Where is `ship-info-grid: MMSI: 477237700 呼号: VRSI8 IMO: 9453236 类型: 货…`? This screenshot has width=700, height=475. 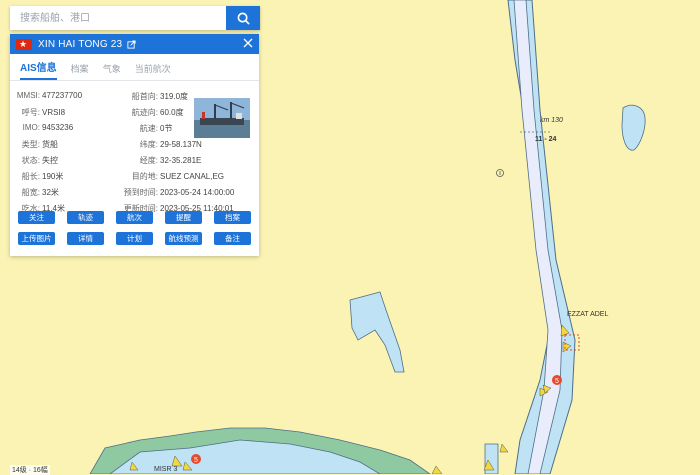 ship-info-grid: MMSI: 477237700 呼号: VRSI8 IMO: 9453236 类型: 货… is located at coordinates (134, 147).